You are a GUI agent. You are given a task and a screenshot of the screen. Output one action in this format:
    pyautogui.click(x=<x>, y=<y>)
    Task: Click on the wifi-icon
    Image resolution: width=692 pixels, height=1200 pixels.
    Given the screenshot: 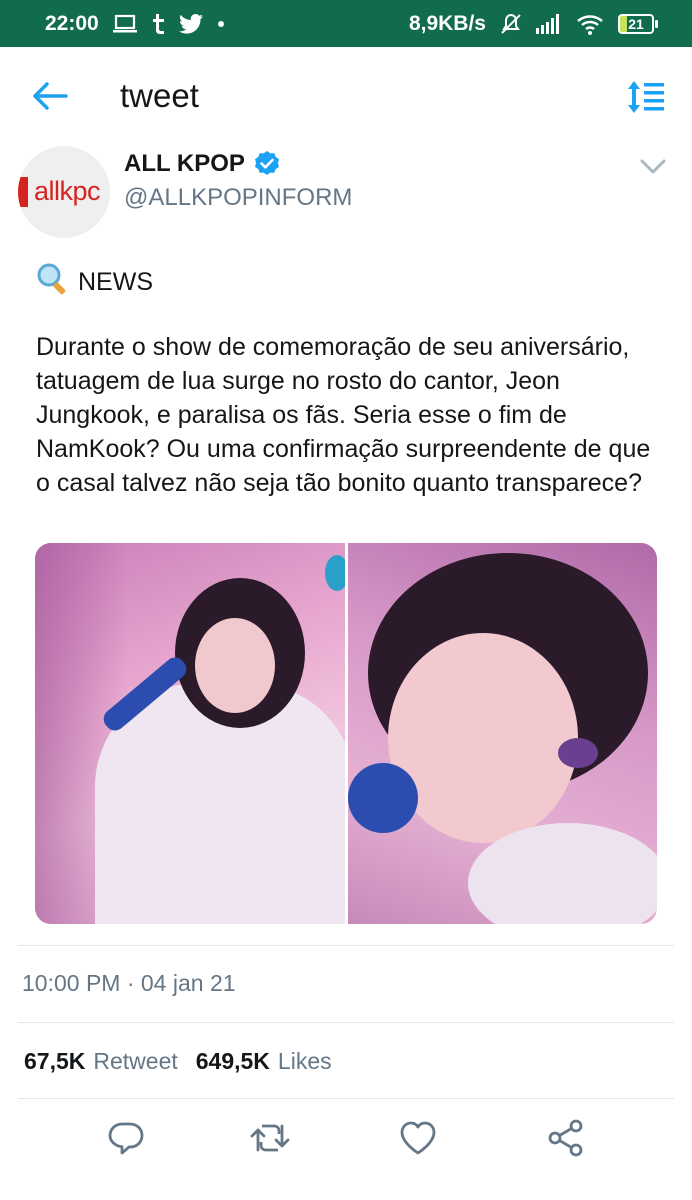 What is the action you would take?
    pyautogui.click(x=590, y=24)
    